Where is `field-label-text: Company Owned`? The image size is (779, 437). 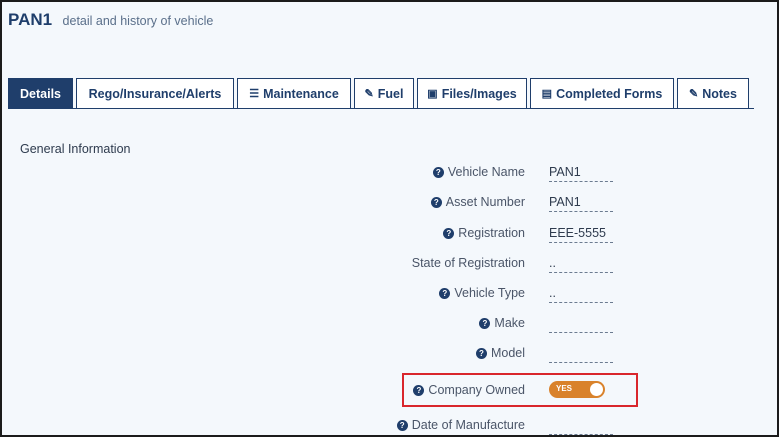 field-label-text: Company Owned is located at coordinates (476, 390).